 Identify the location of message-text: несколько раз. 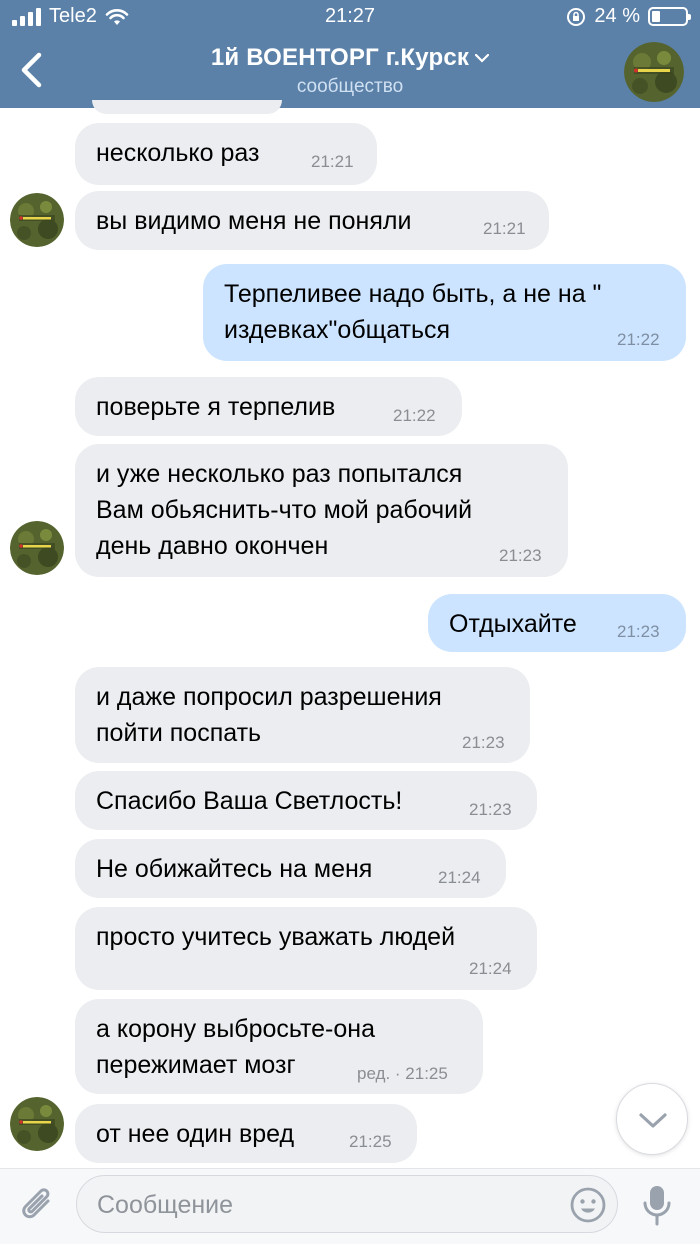
(178, 153).